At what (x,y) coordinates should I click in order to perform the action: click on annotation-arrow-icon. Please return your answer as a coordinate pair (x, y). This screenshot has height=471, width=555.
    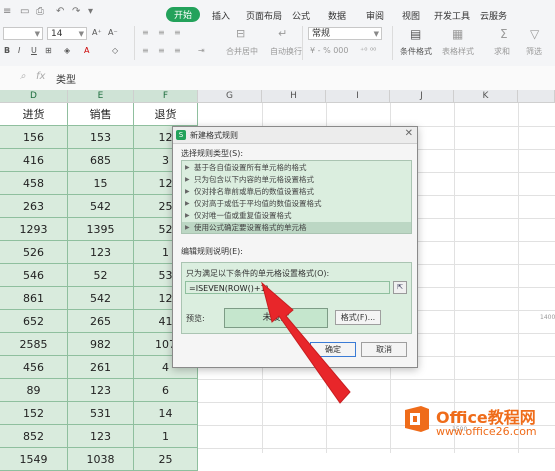
    Looking at the image, I should click on (306, 342).